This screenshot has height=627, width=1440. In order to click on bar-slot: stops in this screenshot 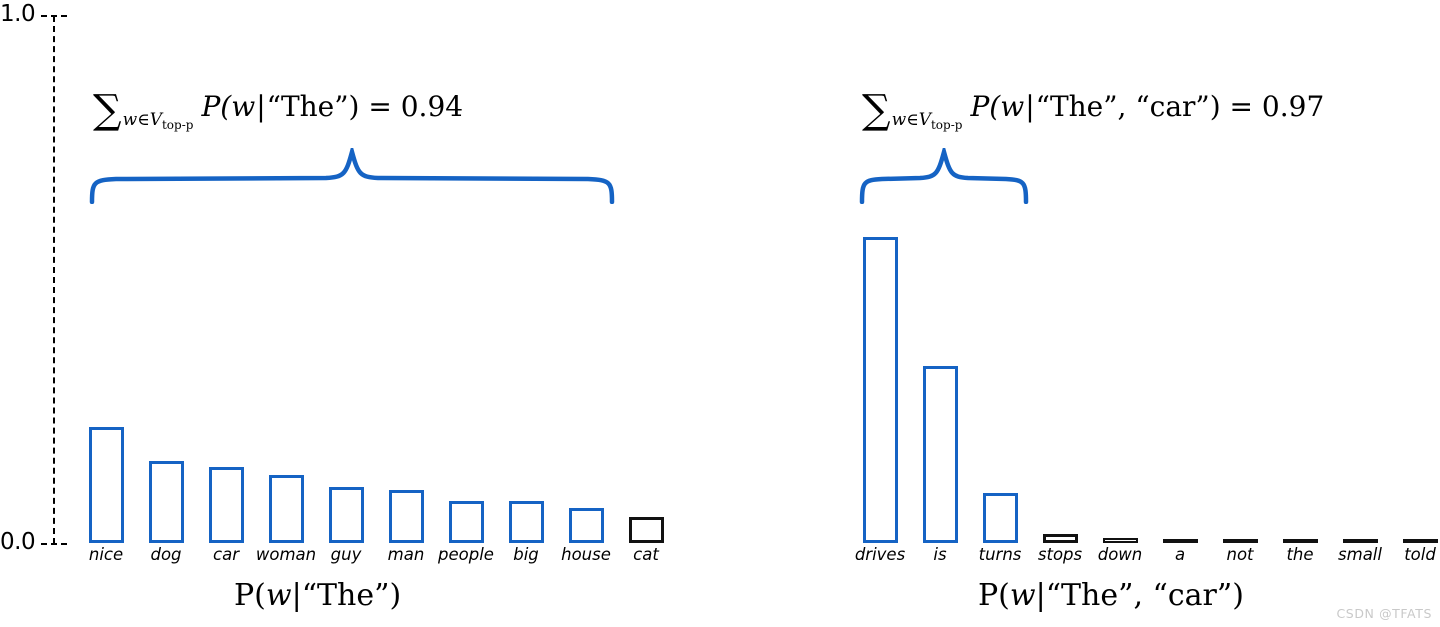, I will do `click(1070, 388)`.